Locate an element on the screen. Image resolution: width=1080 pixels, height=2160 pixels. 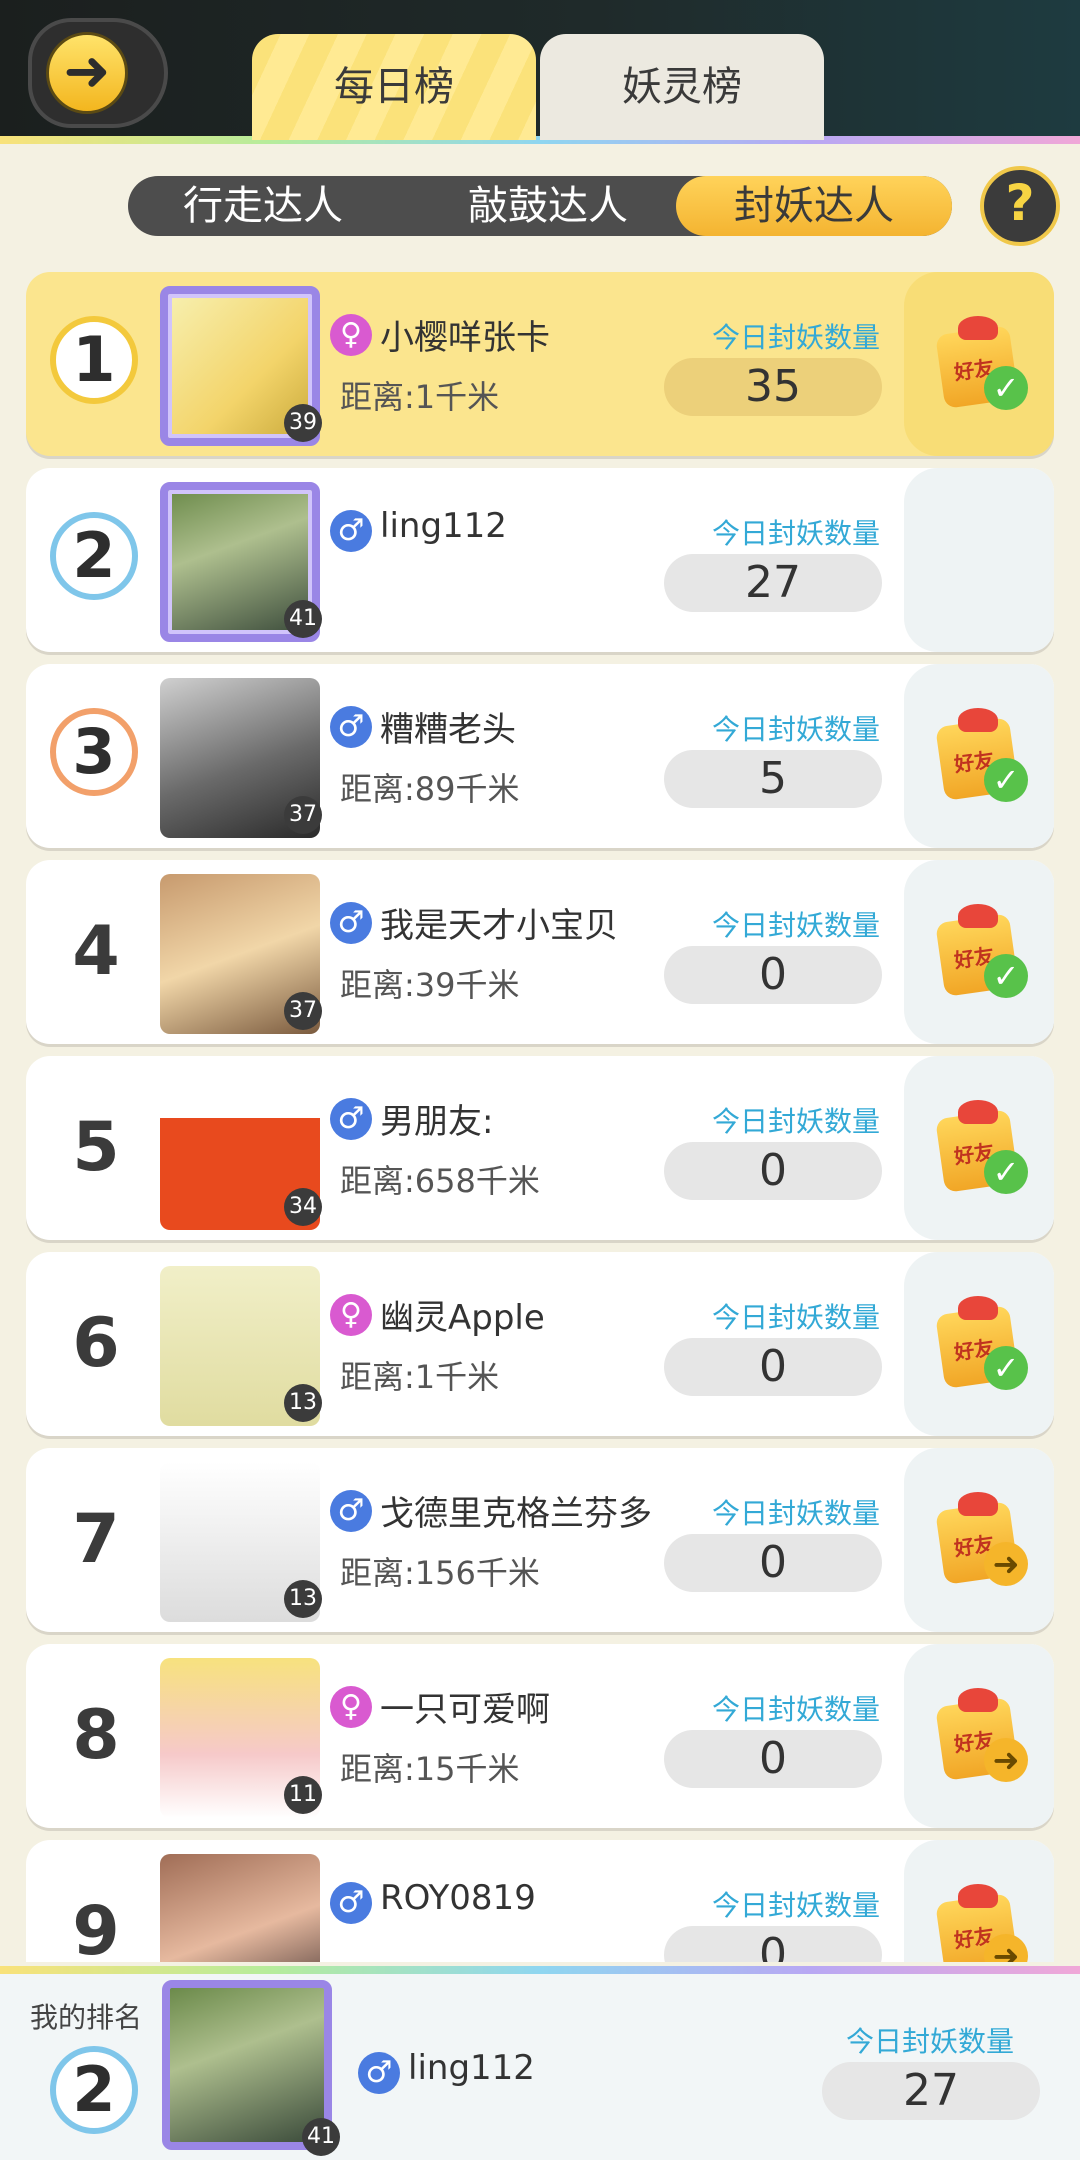
help-button: ? is located at coordinates (1020, 206).